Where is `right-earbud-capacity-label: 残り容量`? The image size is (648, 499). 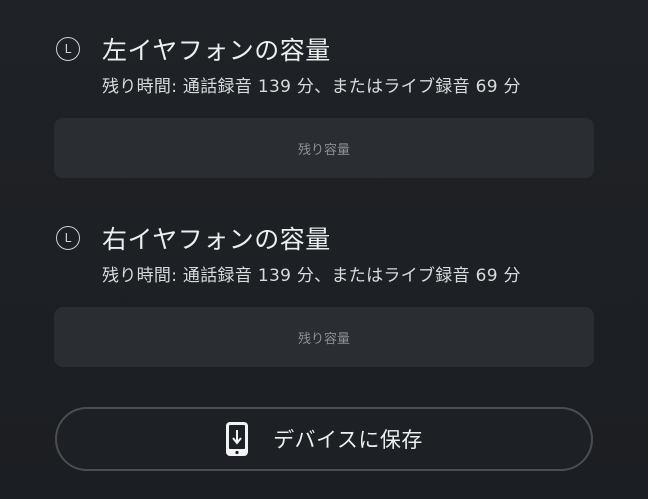
right-earbud-capacity-label: 残り容量 is located at coordinates (323, 339).